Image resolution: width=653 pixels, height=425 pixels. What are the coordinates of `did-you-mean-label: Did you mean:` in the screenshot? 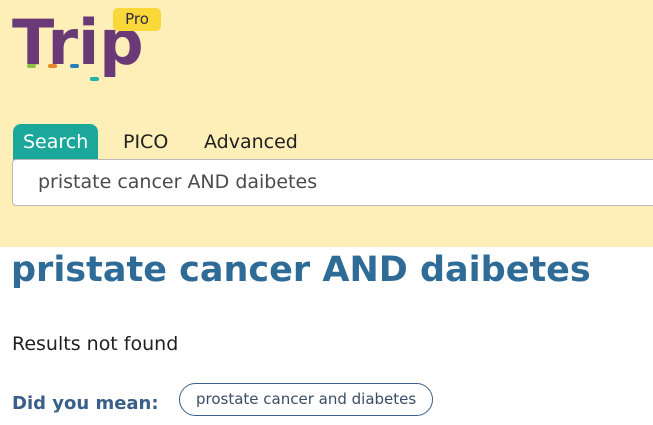 It's located at (85, 403).